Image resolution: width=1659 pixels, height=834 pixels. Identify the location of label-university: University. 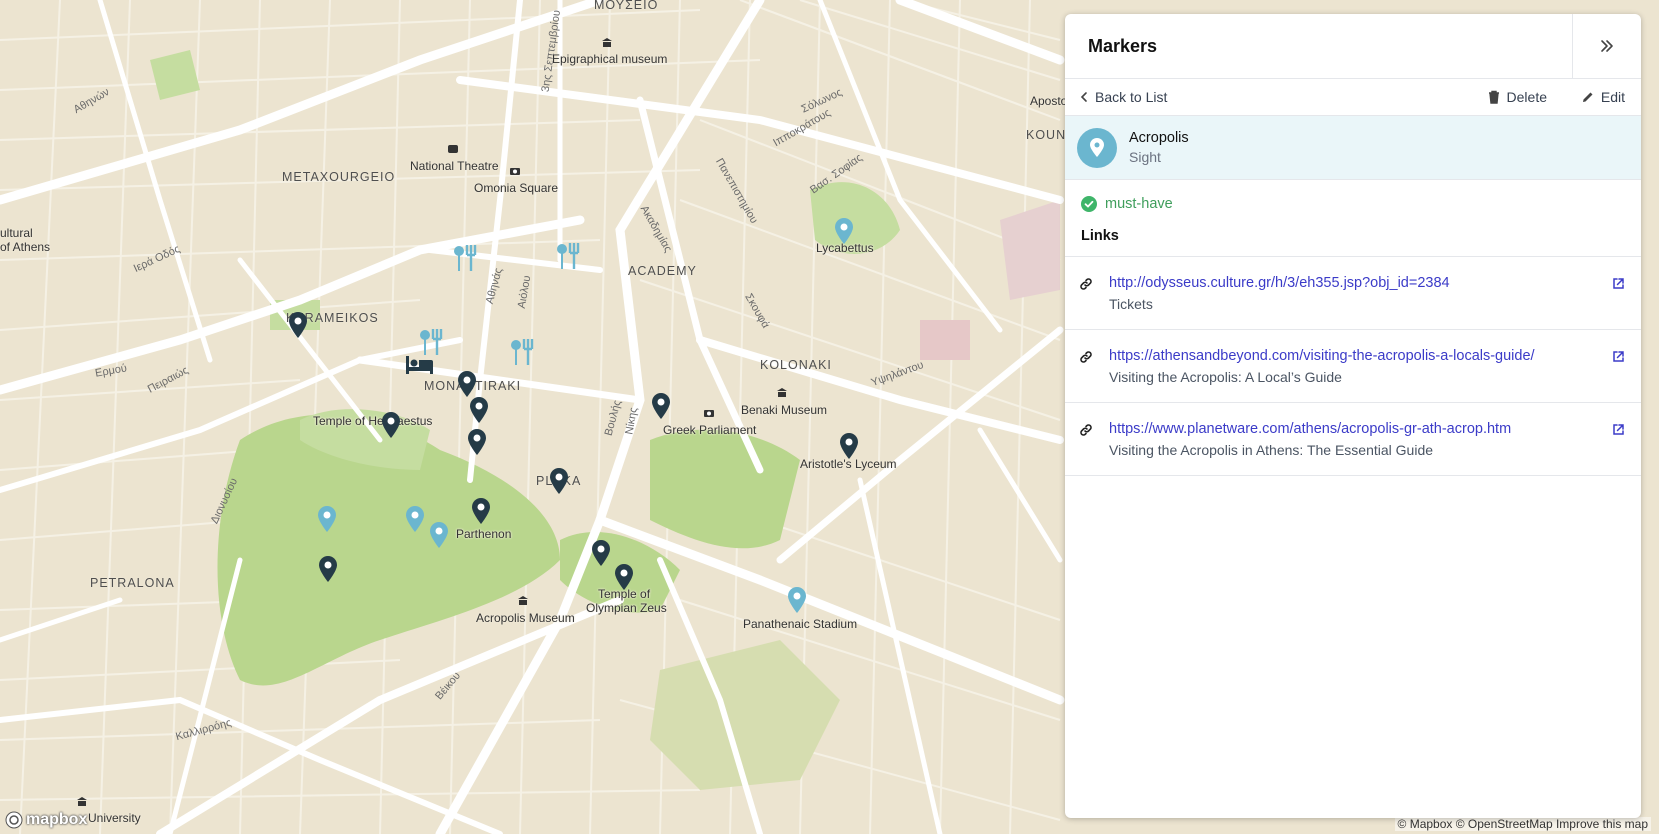
(114, 818).